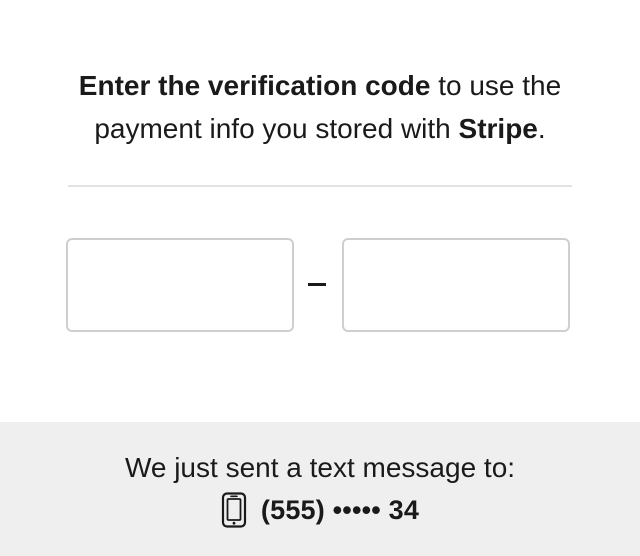  Describe the element at coordinates (320, 186) in the screenshot. I see `heading-divider` at that location.